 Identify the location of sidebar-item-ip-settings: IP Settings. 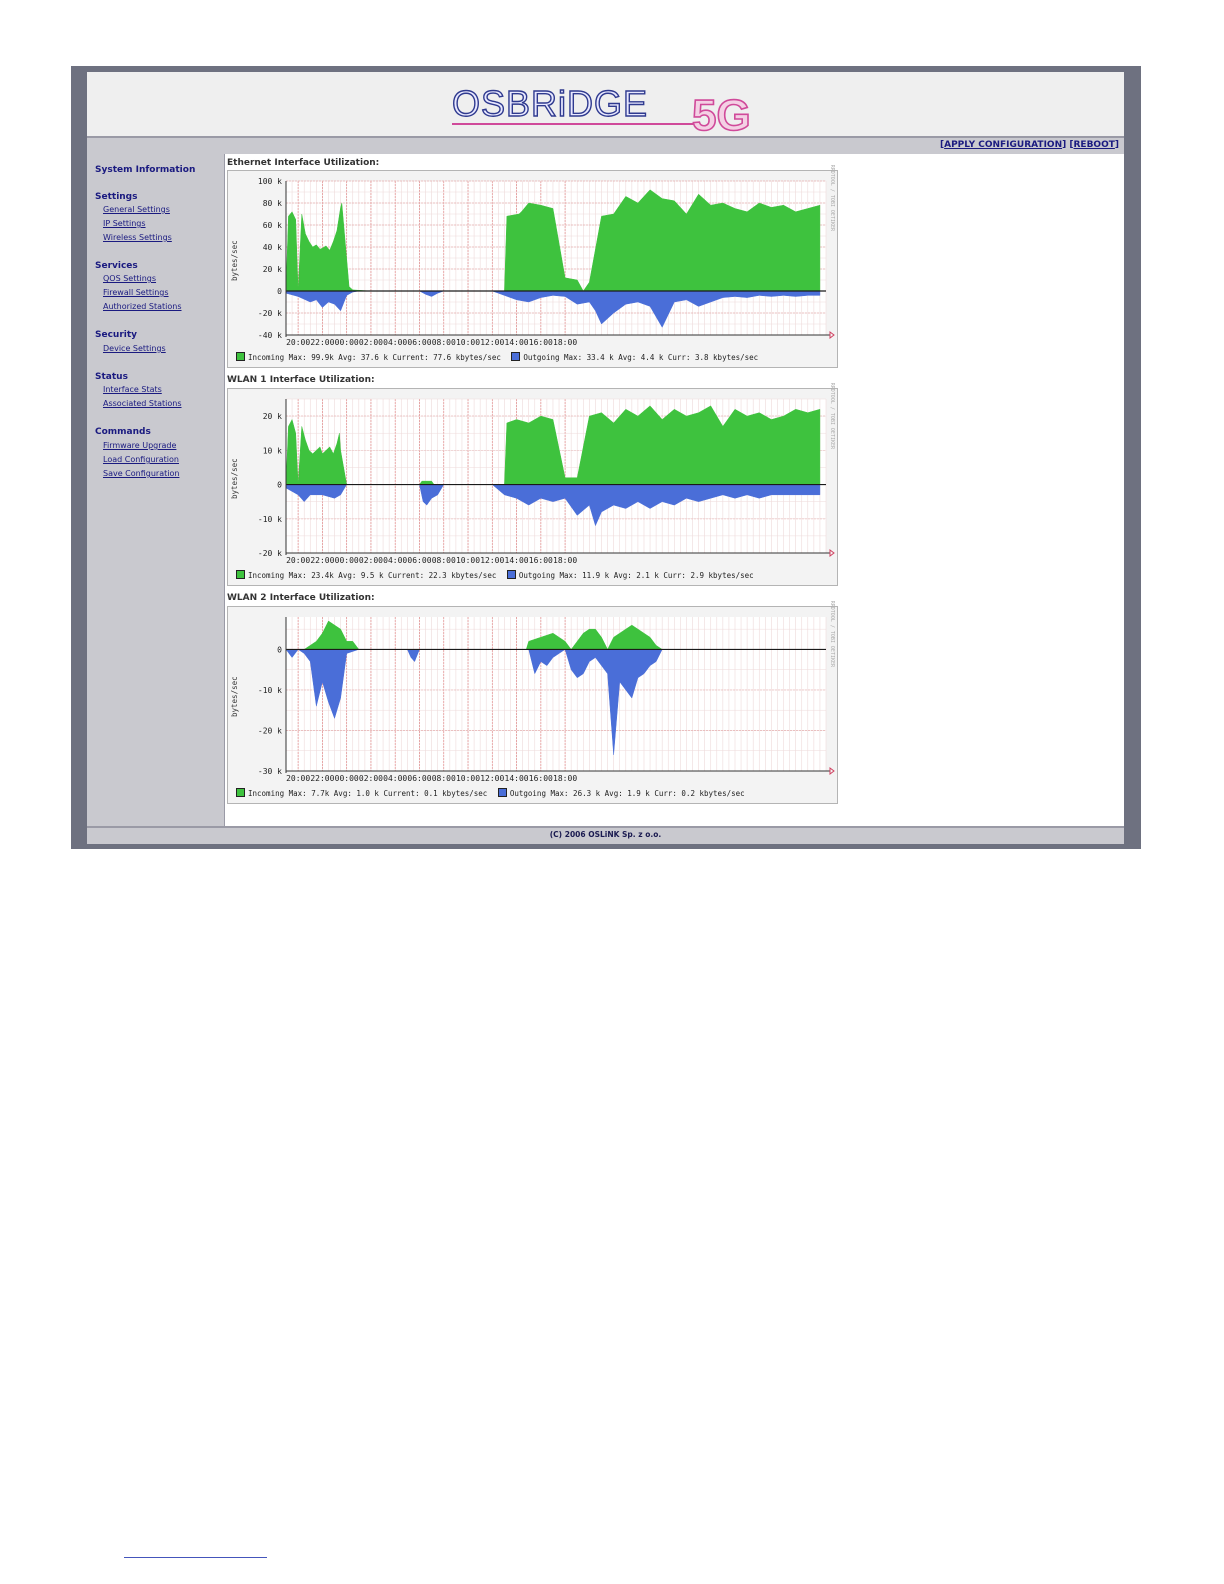
(124, 223).